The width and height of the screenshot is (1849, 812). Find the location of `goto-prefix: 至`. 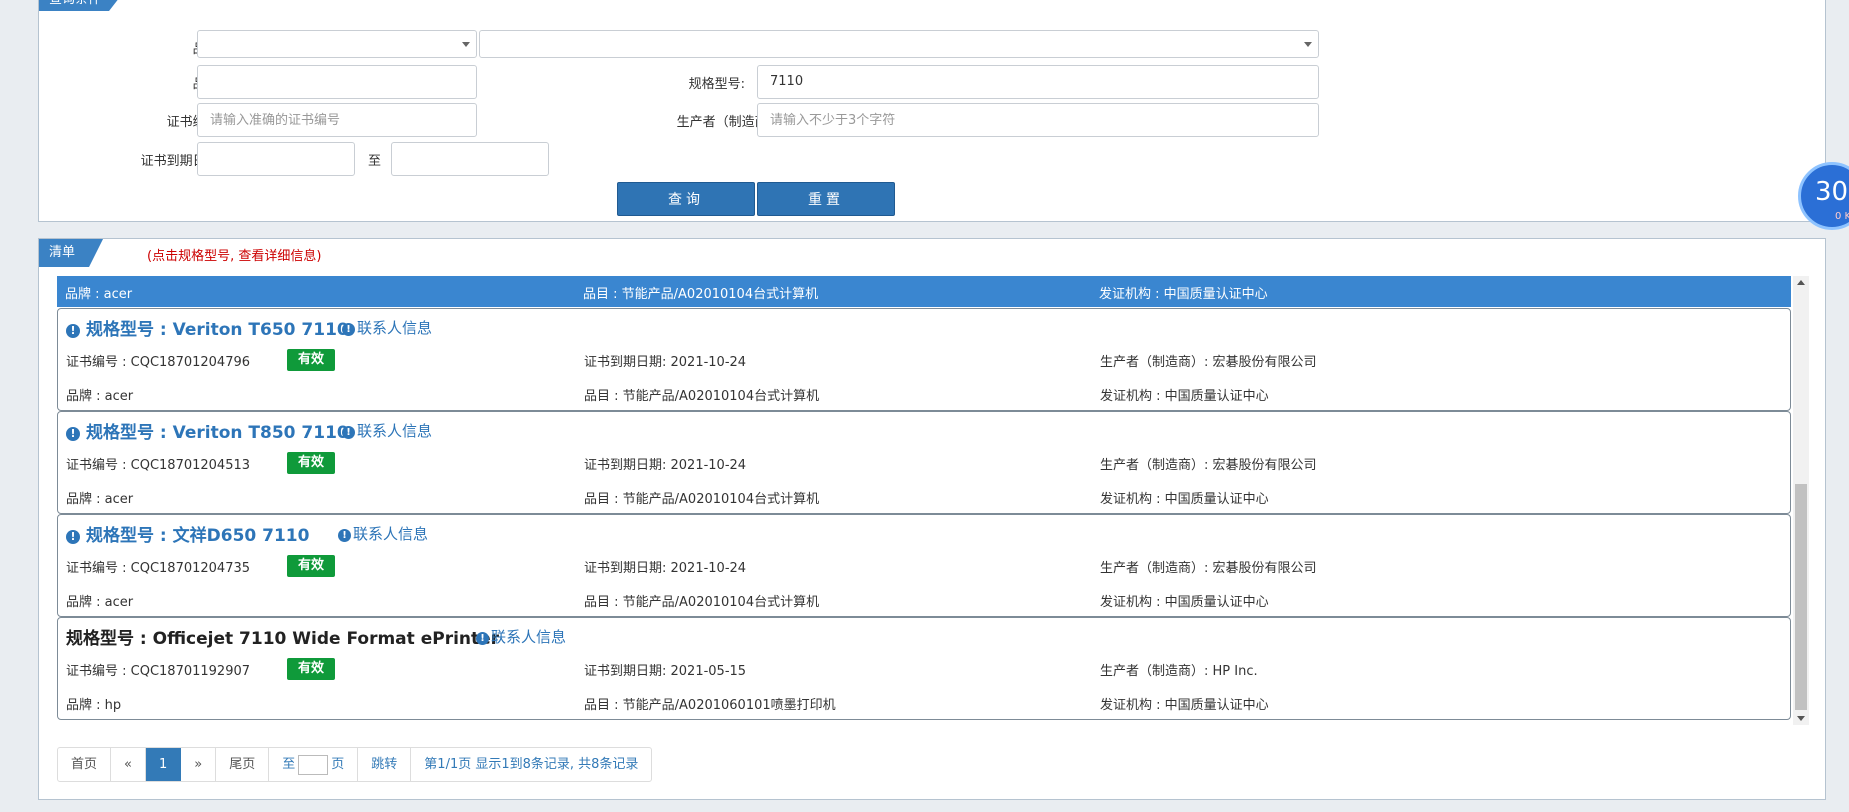

goto-prefix: 至 is located at coordinates (289, 764).